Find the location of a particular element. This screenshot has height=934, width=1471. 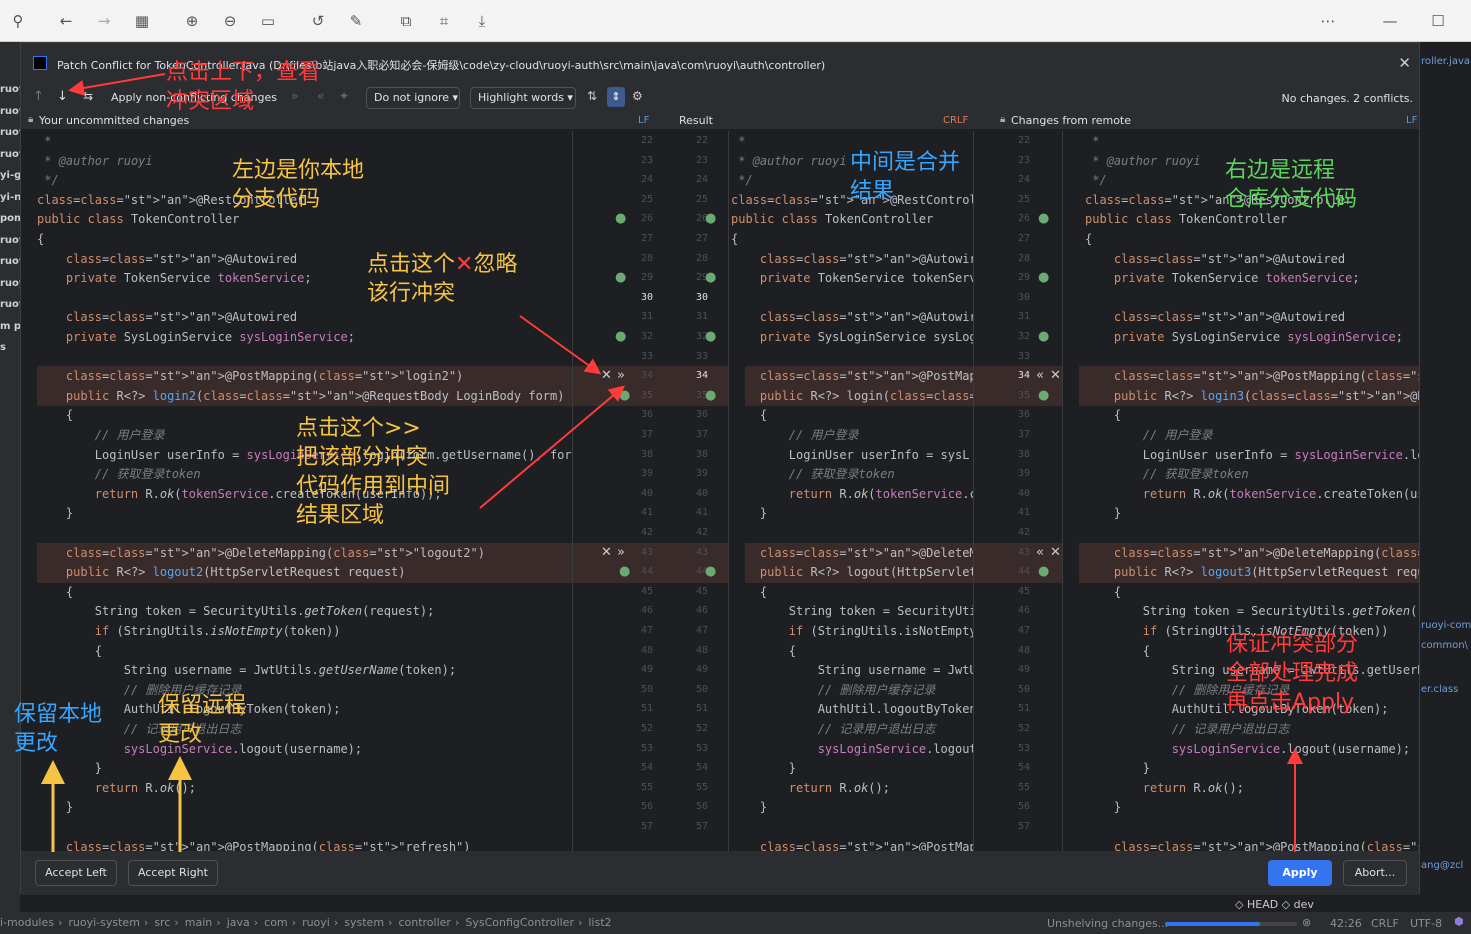

encoding: UTF-8 is located at coordinates (1426, 923).